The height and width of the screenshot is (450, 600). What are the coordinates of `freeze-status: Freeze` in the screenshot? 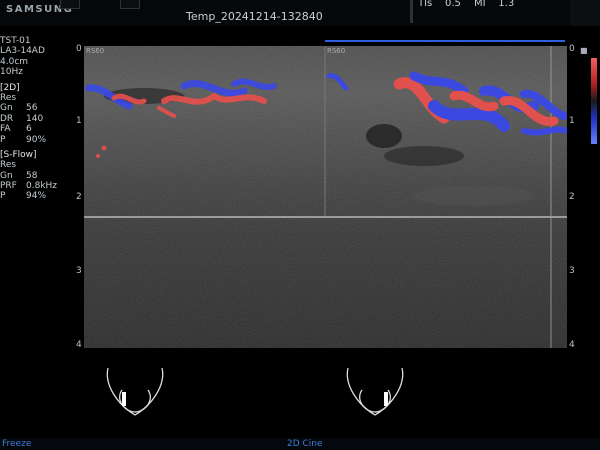 It's located at (16, 444).